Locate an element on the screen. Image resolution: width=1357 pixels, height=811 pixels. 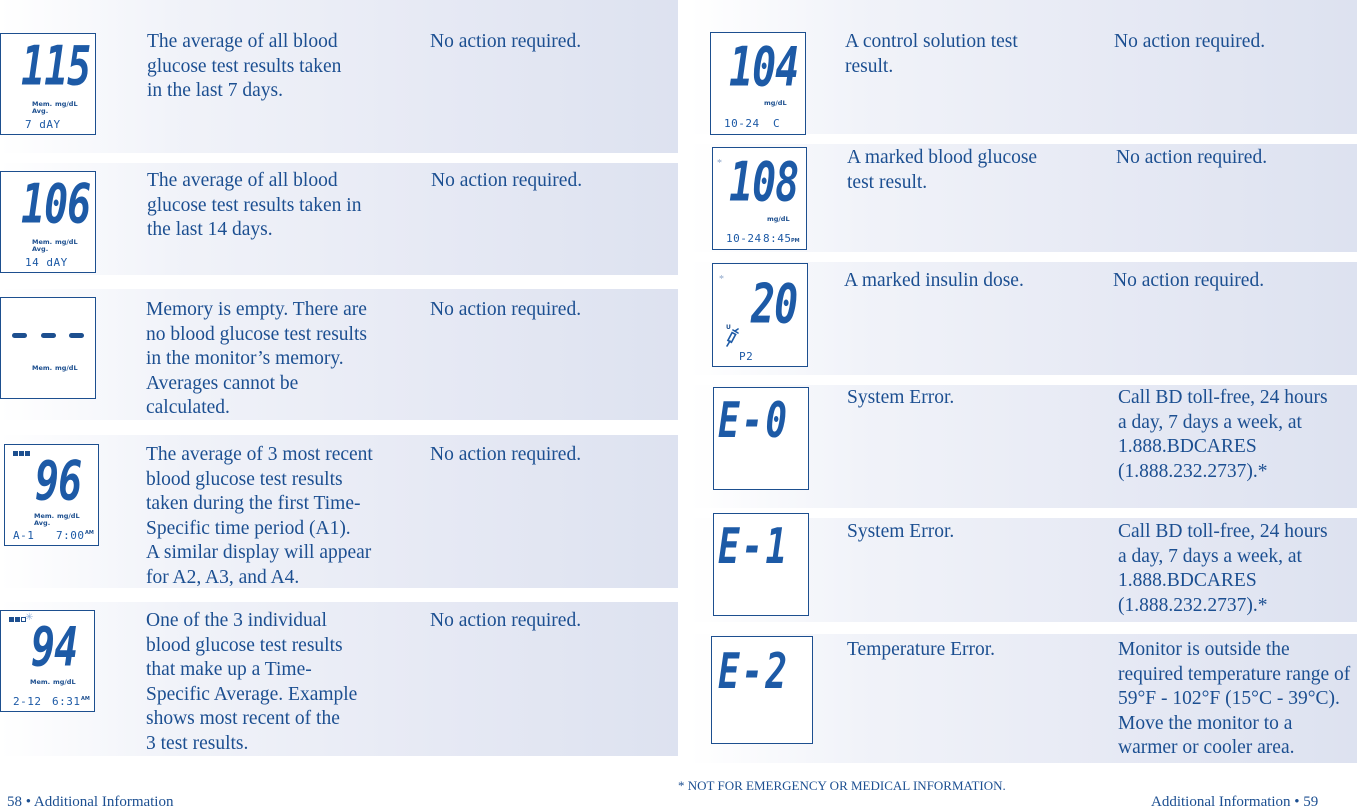
text-line: Call BD toll-free, 24 hours is located at coordinates (1223, 397).